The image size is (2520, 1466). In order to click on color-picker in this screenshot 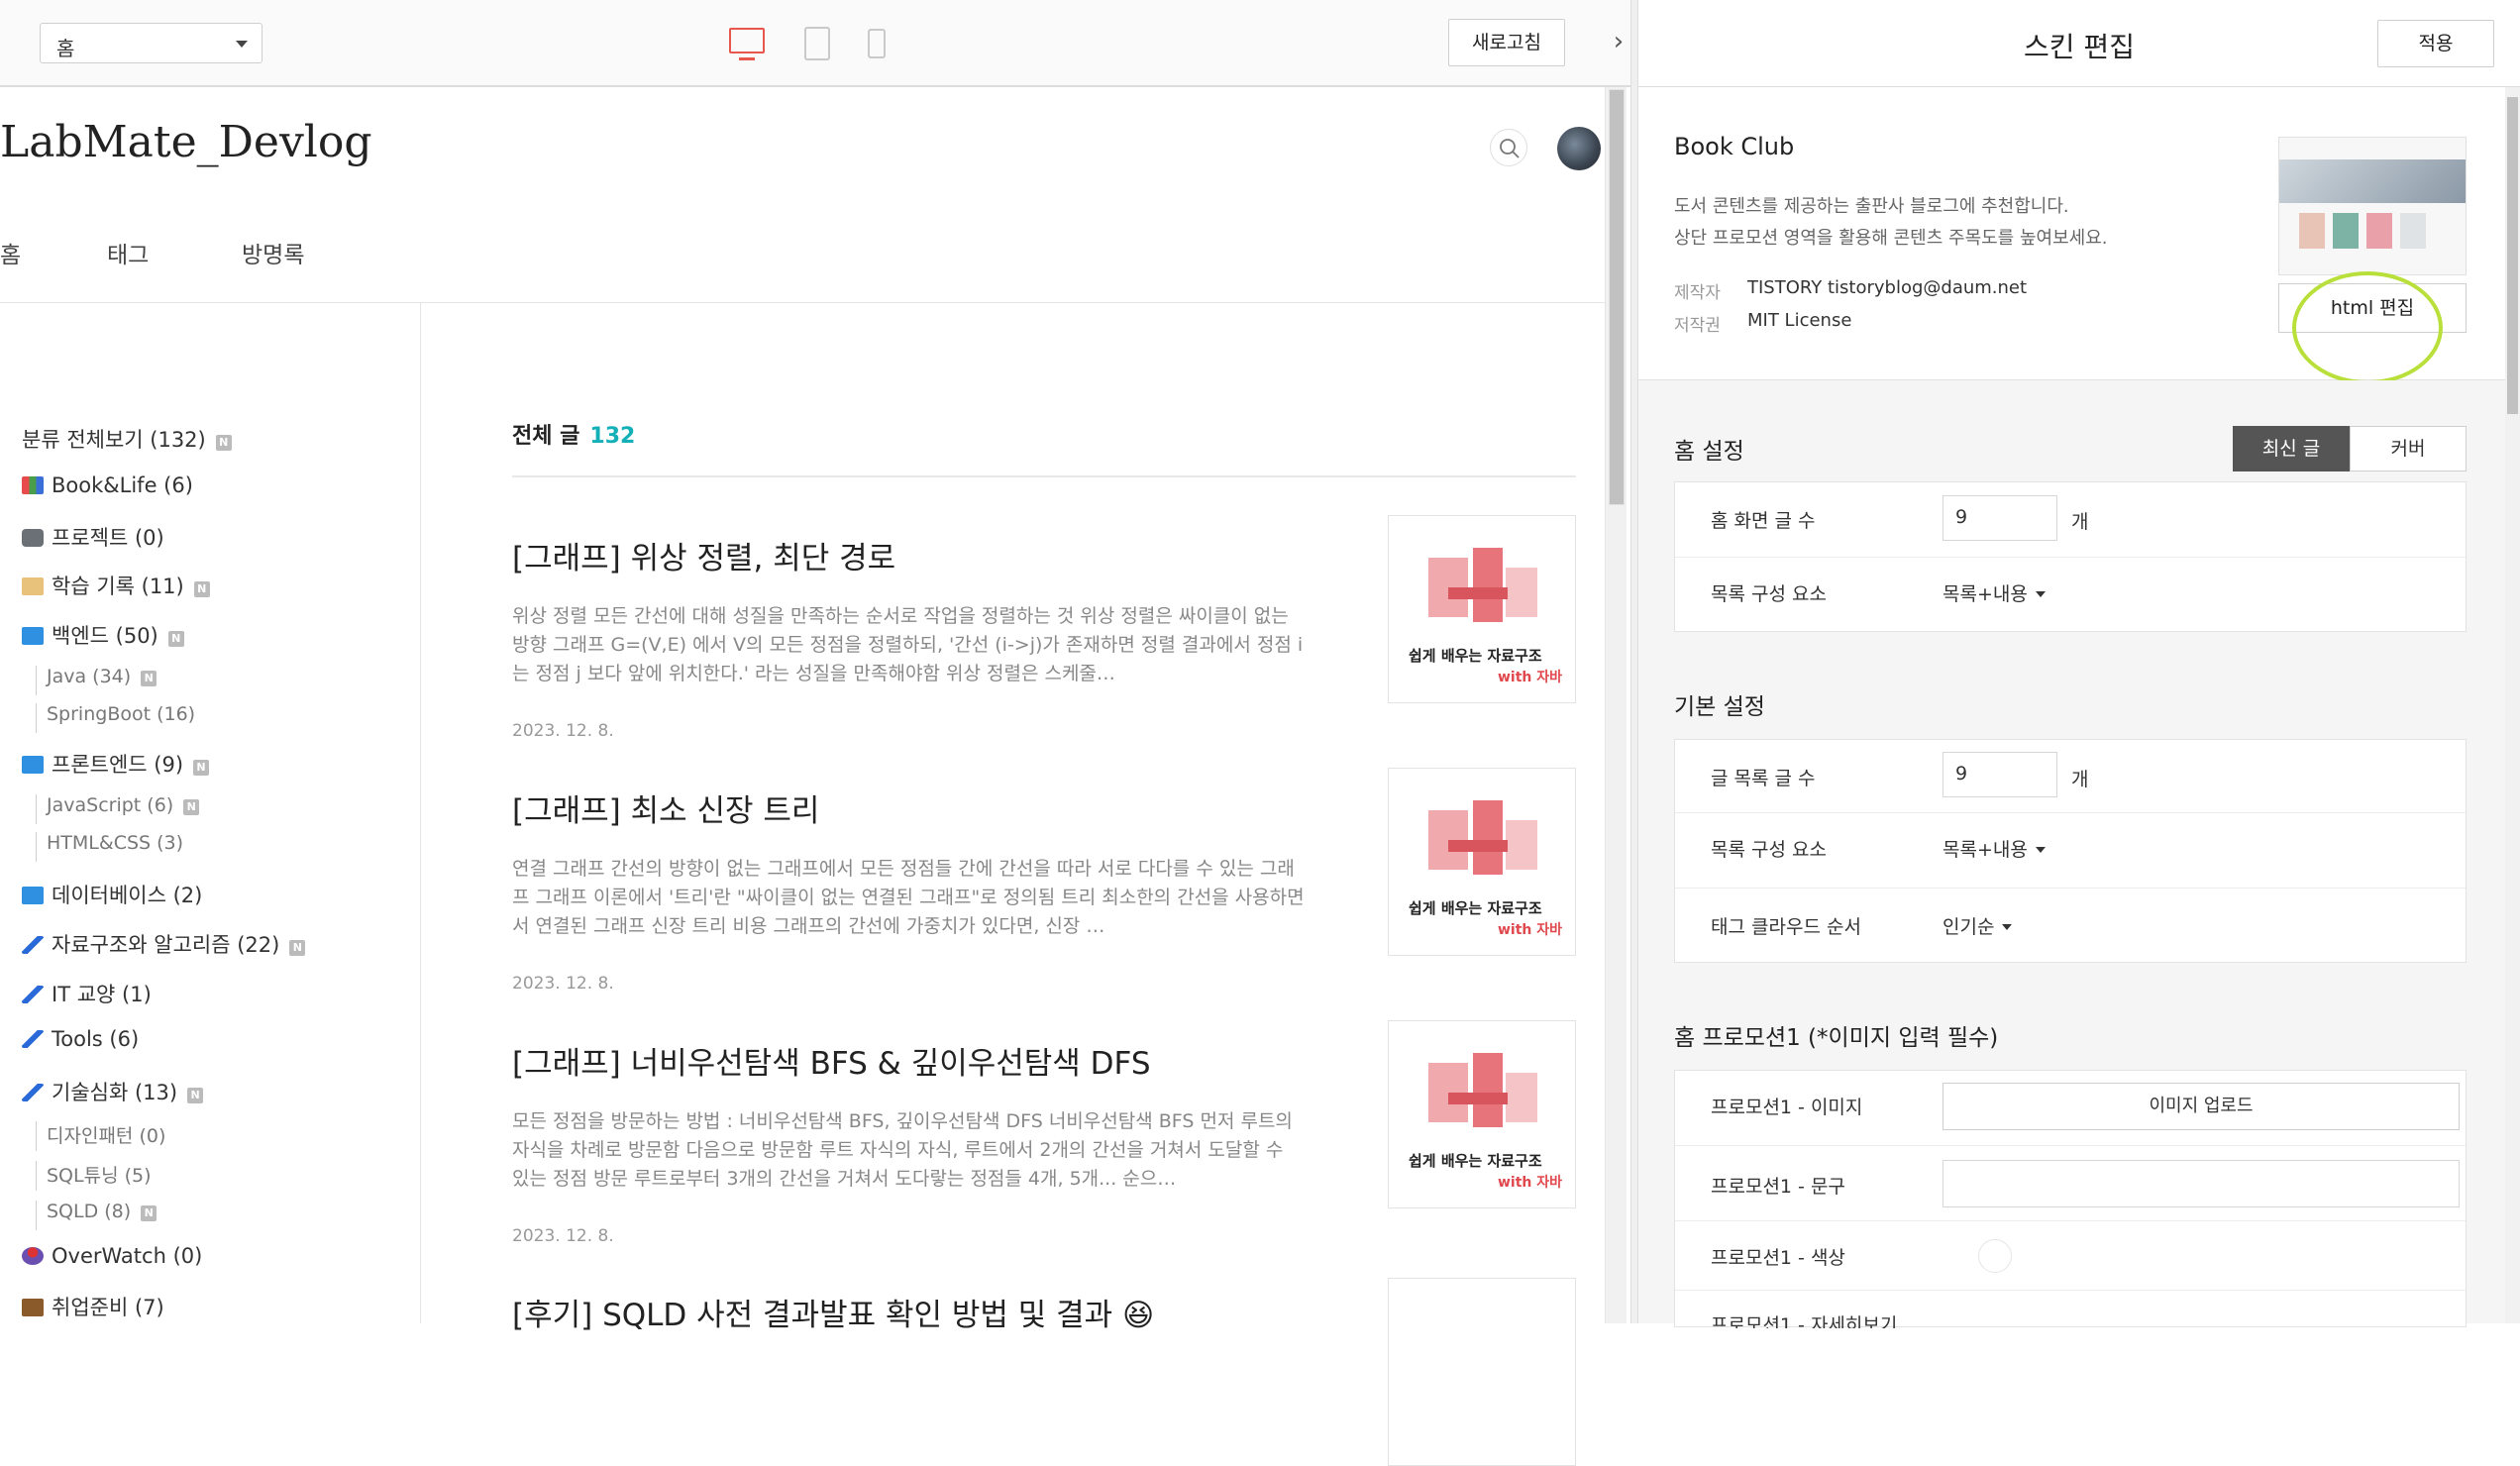, I will do `click(1995, 1256)`.